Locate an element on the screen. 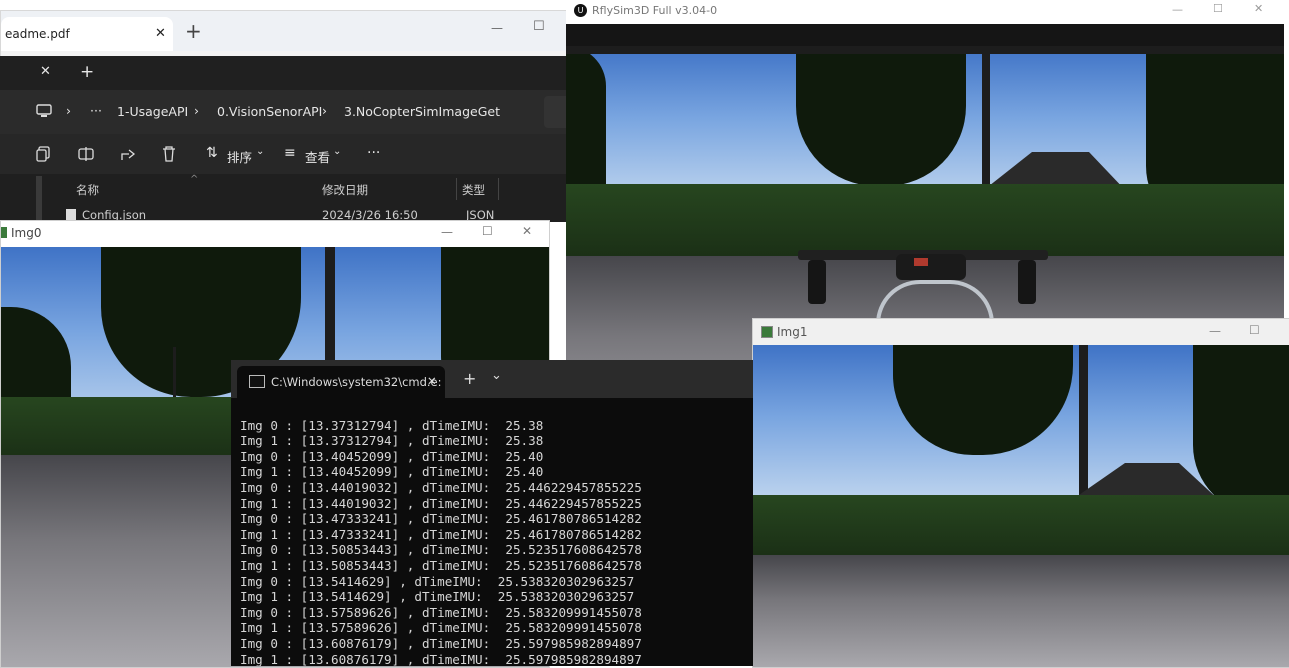 The width and height of the screenshot is (1289, 668). console-line: Img 0 : [13.37312794] , dTimeIMU: 25.38 is located at coordinates (392, 425).